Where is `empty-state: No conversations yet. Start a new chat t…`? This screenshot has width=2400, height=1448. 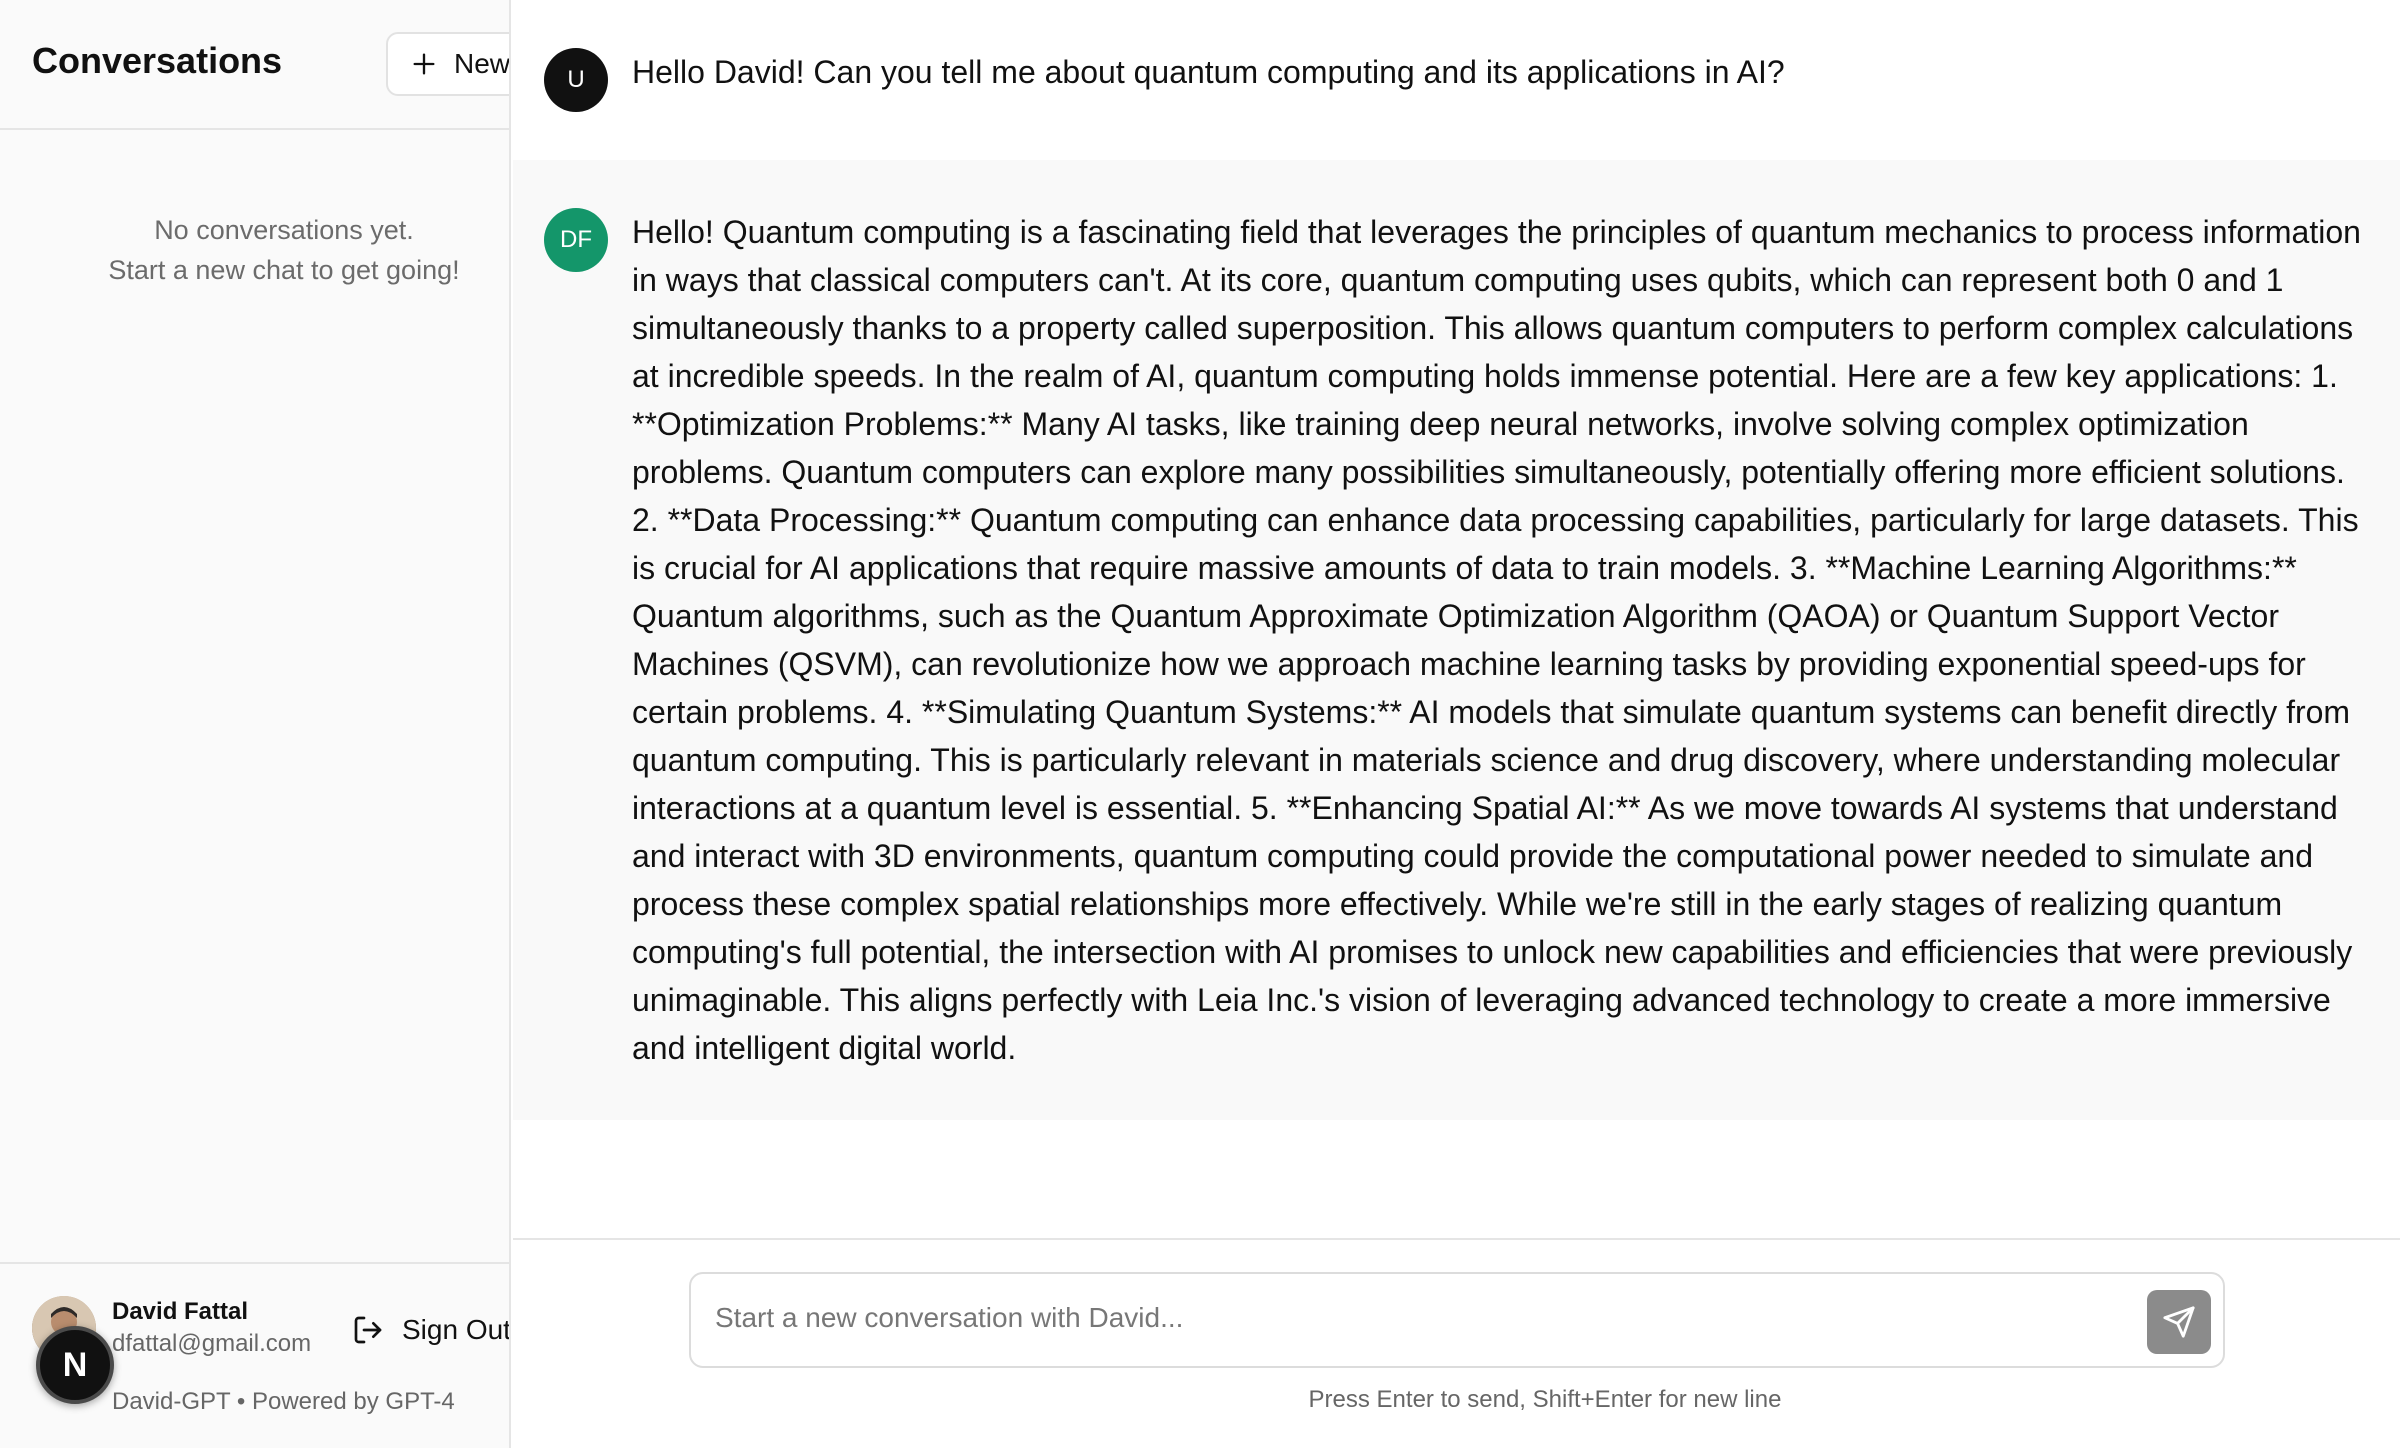
empty-state: No conversations yet. Start a new chat t… is located at coordinates (254, 250).